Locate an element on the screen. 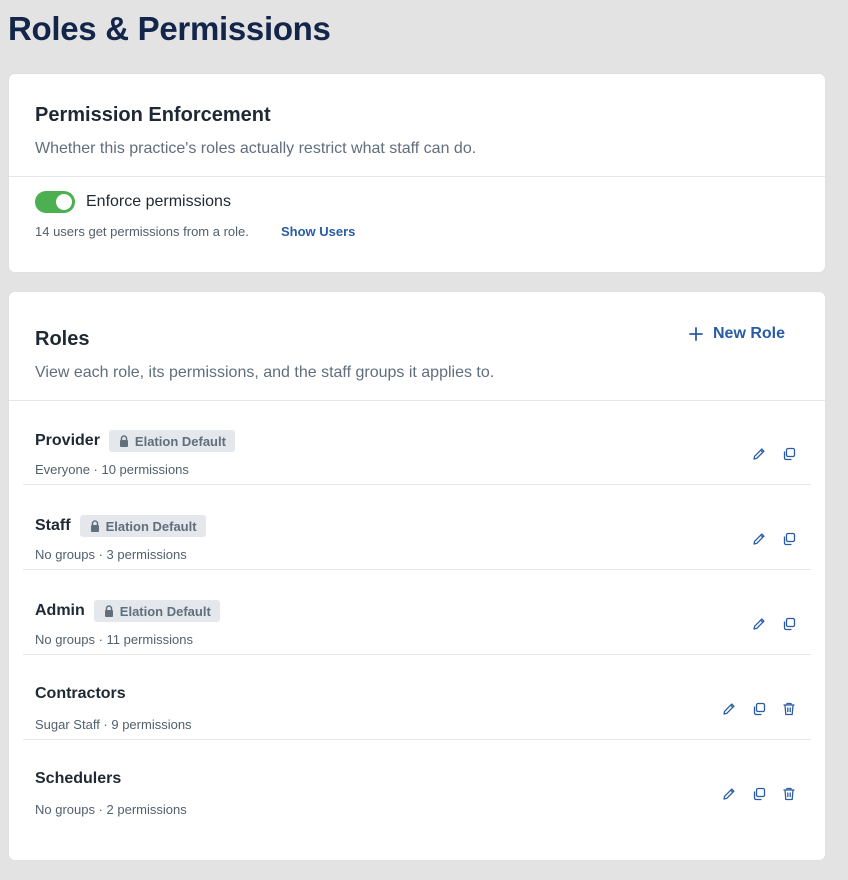 The width and height of the screenshot is (848, 880). role-name-line: Staff Elation Default is located at coordinates (120, 526).